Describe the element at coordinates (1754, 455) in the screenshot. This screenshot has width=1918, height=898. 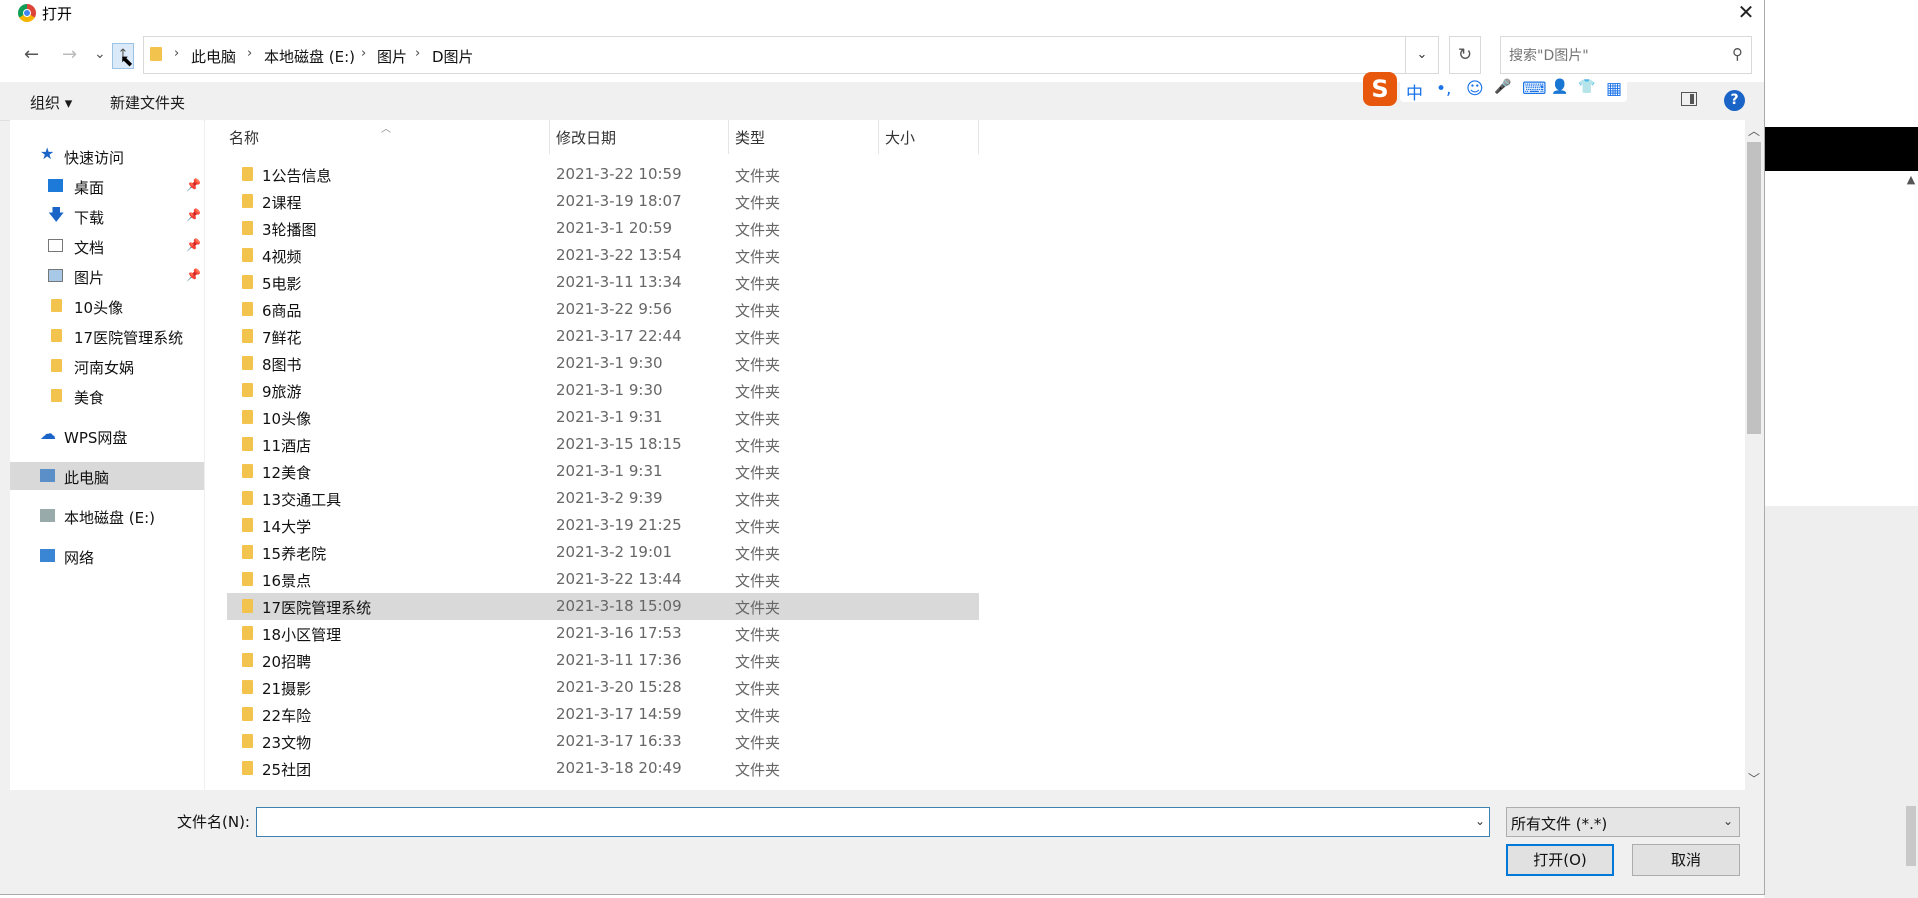
I see `file-list-scrollbar: ︿ ﹀` at that location.